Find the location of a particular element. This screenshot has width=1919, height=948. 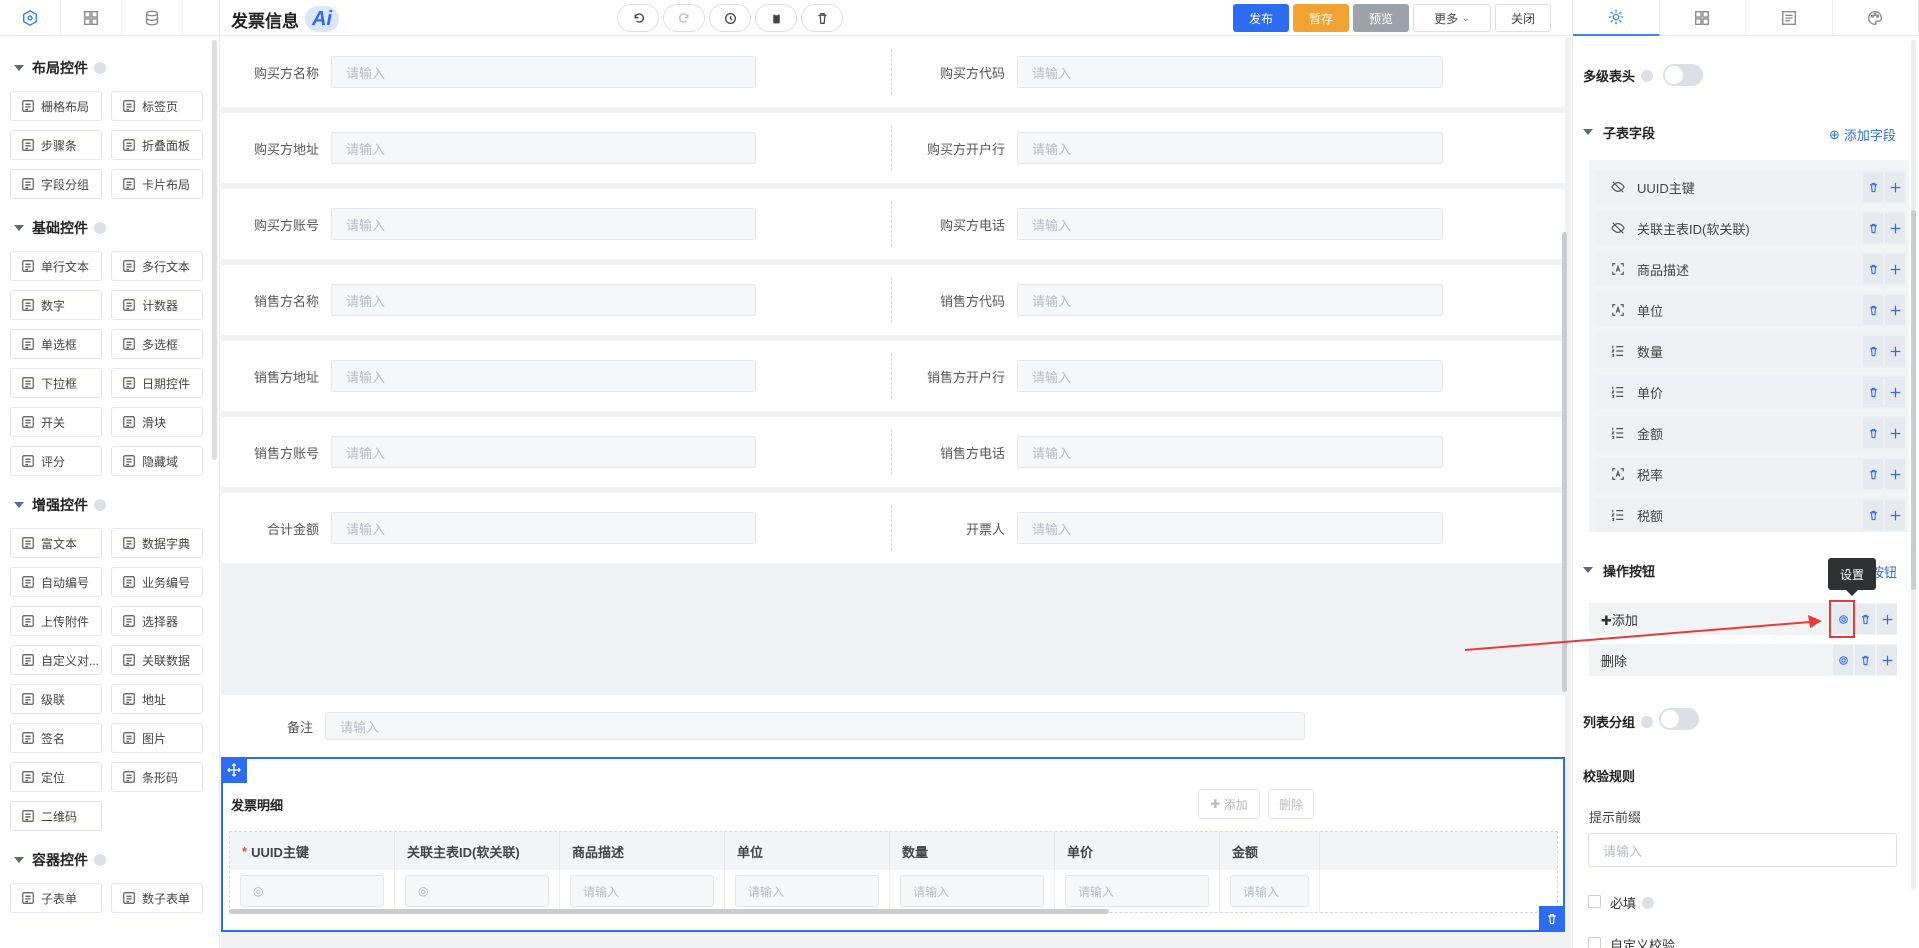

component-item: 自动编号 is located at coordinates (56, 582).